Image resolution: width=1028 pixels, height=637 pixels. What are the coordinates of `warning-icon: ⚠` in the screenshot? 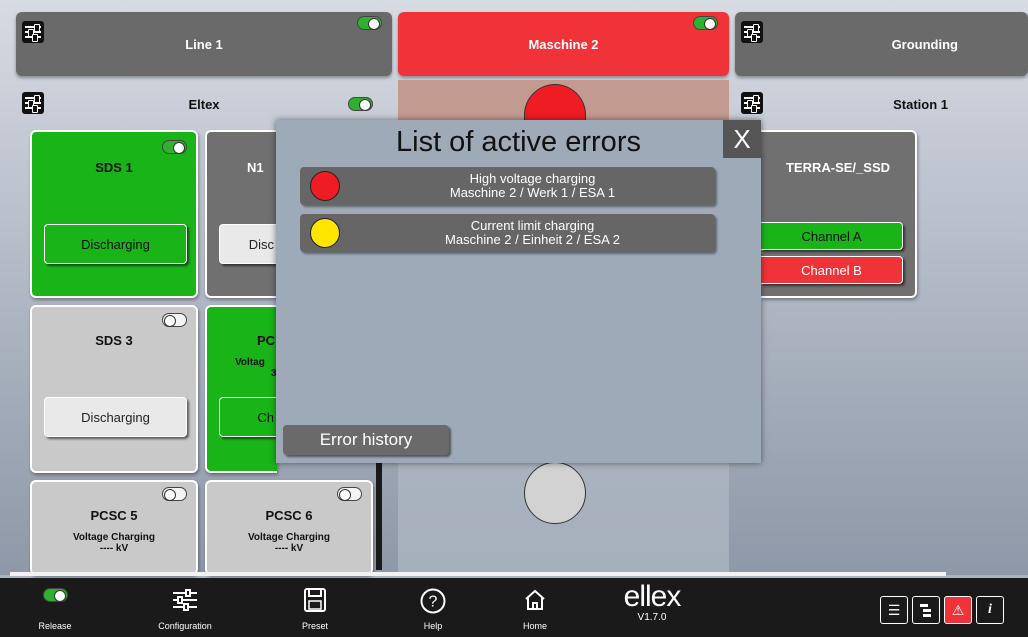 It's located at (958, 610).